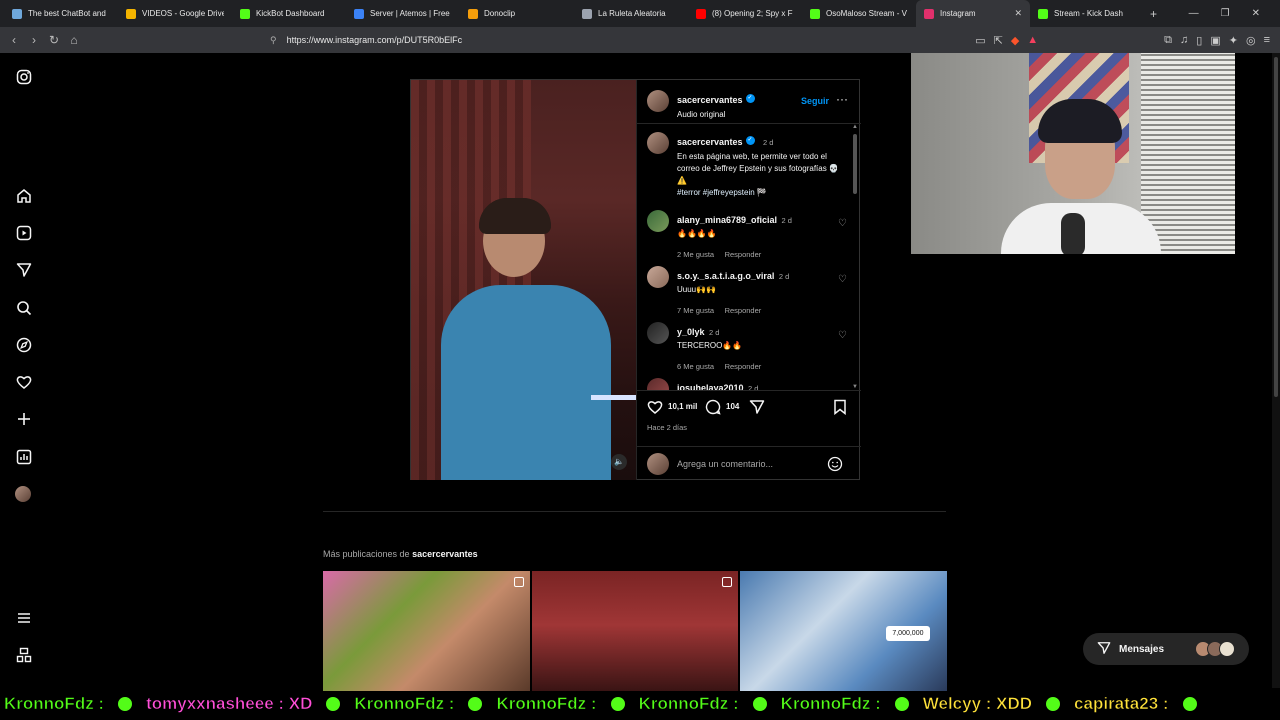  Describe the element at coordinates (631, 13) in the screenshot. I see `browser-tab: La Ruleta Aleatoria` at that location.